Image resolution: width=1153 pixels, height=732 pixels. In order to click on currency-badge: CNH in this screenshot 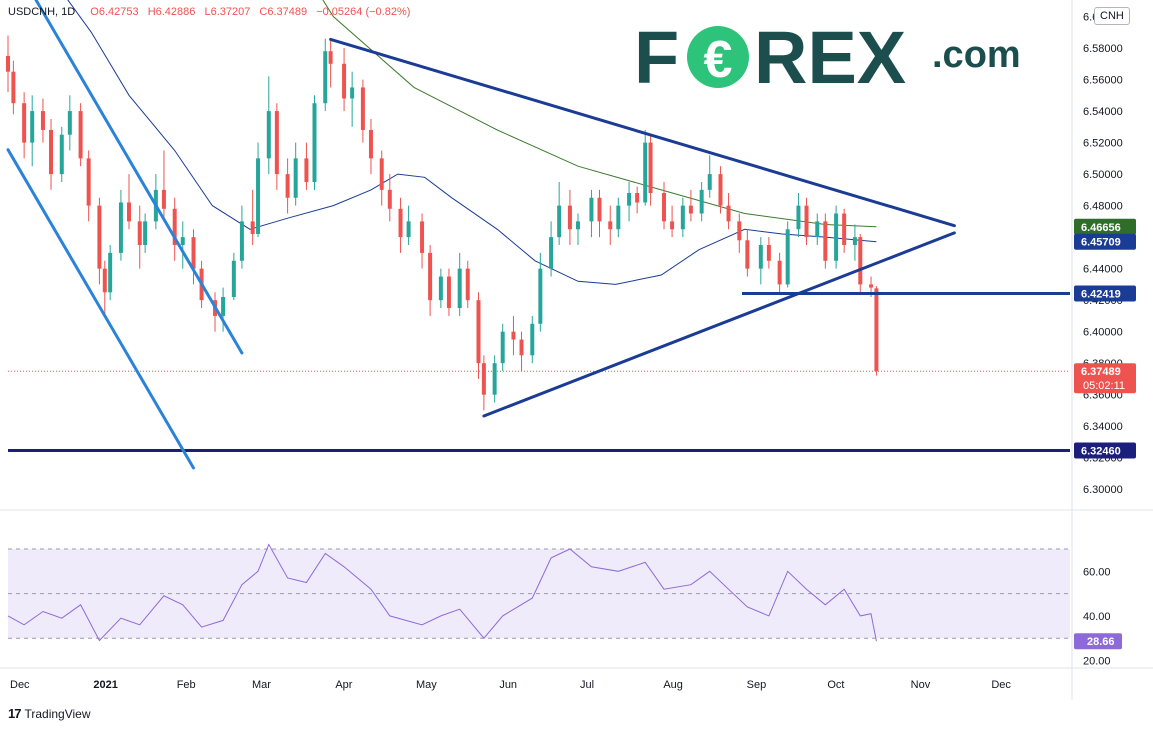, I will do `click(1112, 16)`.